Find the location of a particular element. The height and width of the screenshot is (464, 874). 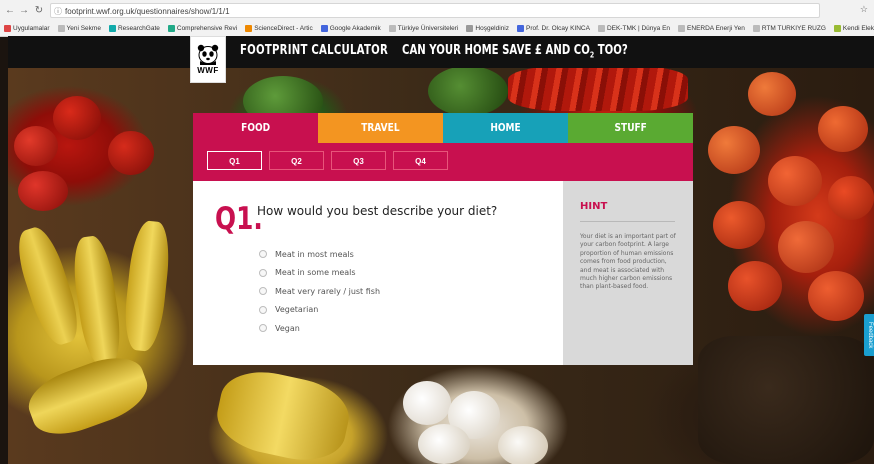

bookmark-item: Yeni Sekme is located at coordinates (79, 28).